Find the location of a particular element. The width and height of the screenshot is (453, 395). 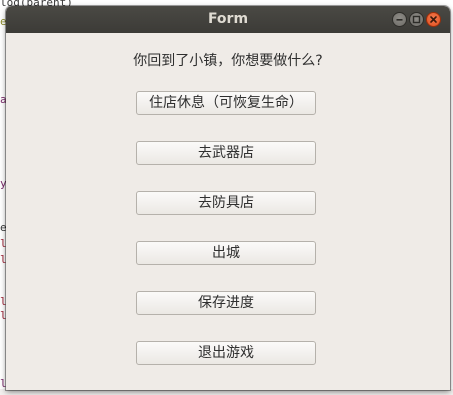

save-progress-button: 保存进度 is located at coordinates (226, 303).